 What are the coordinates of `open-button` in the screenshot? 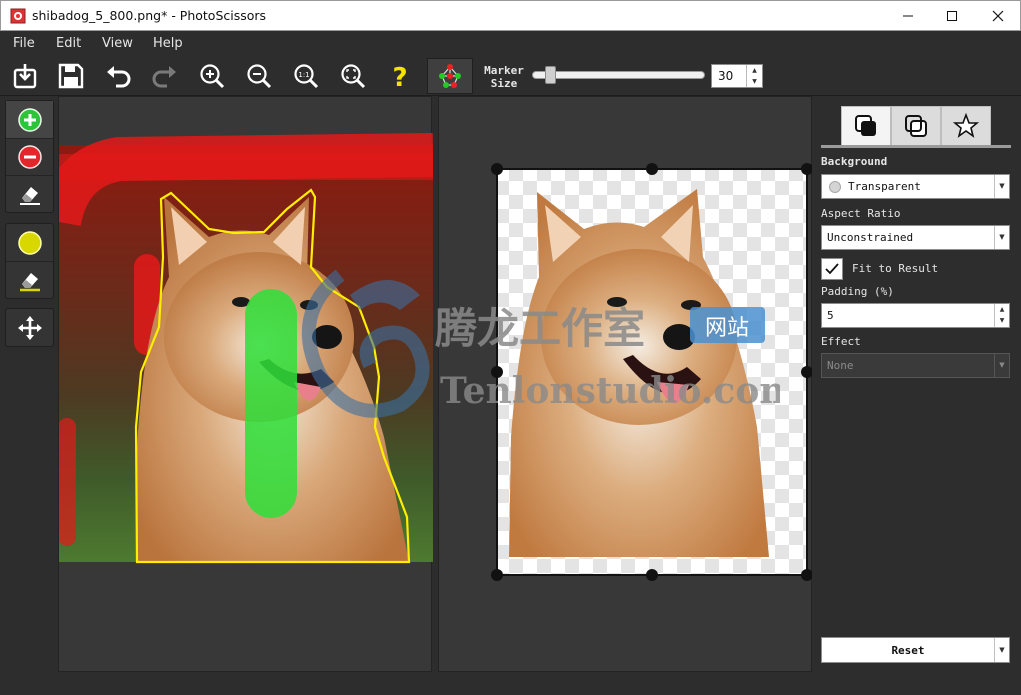 It's located at (25, 76).